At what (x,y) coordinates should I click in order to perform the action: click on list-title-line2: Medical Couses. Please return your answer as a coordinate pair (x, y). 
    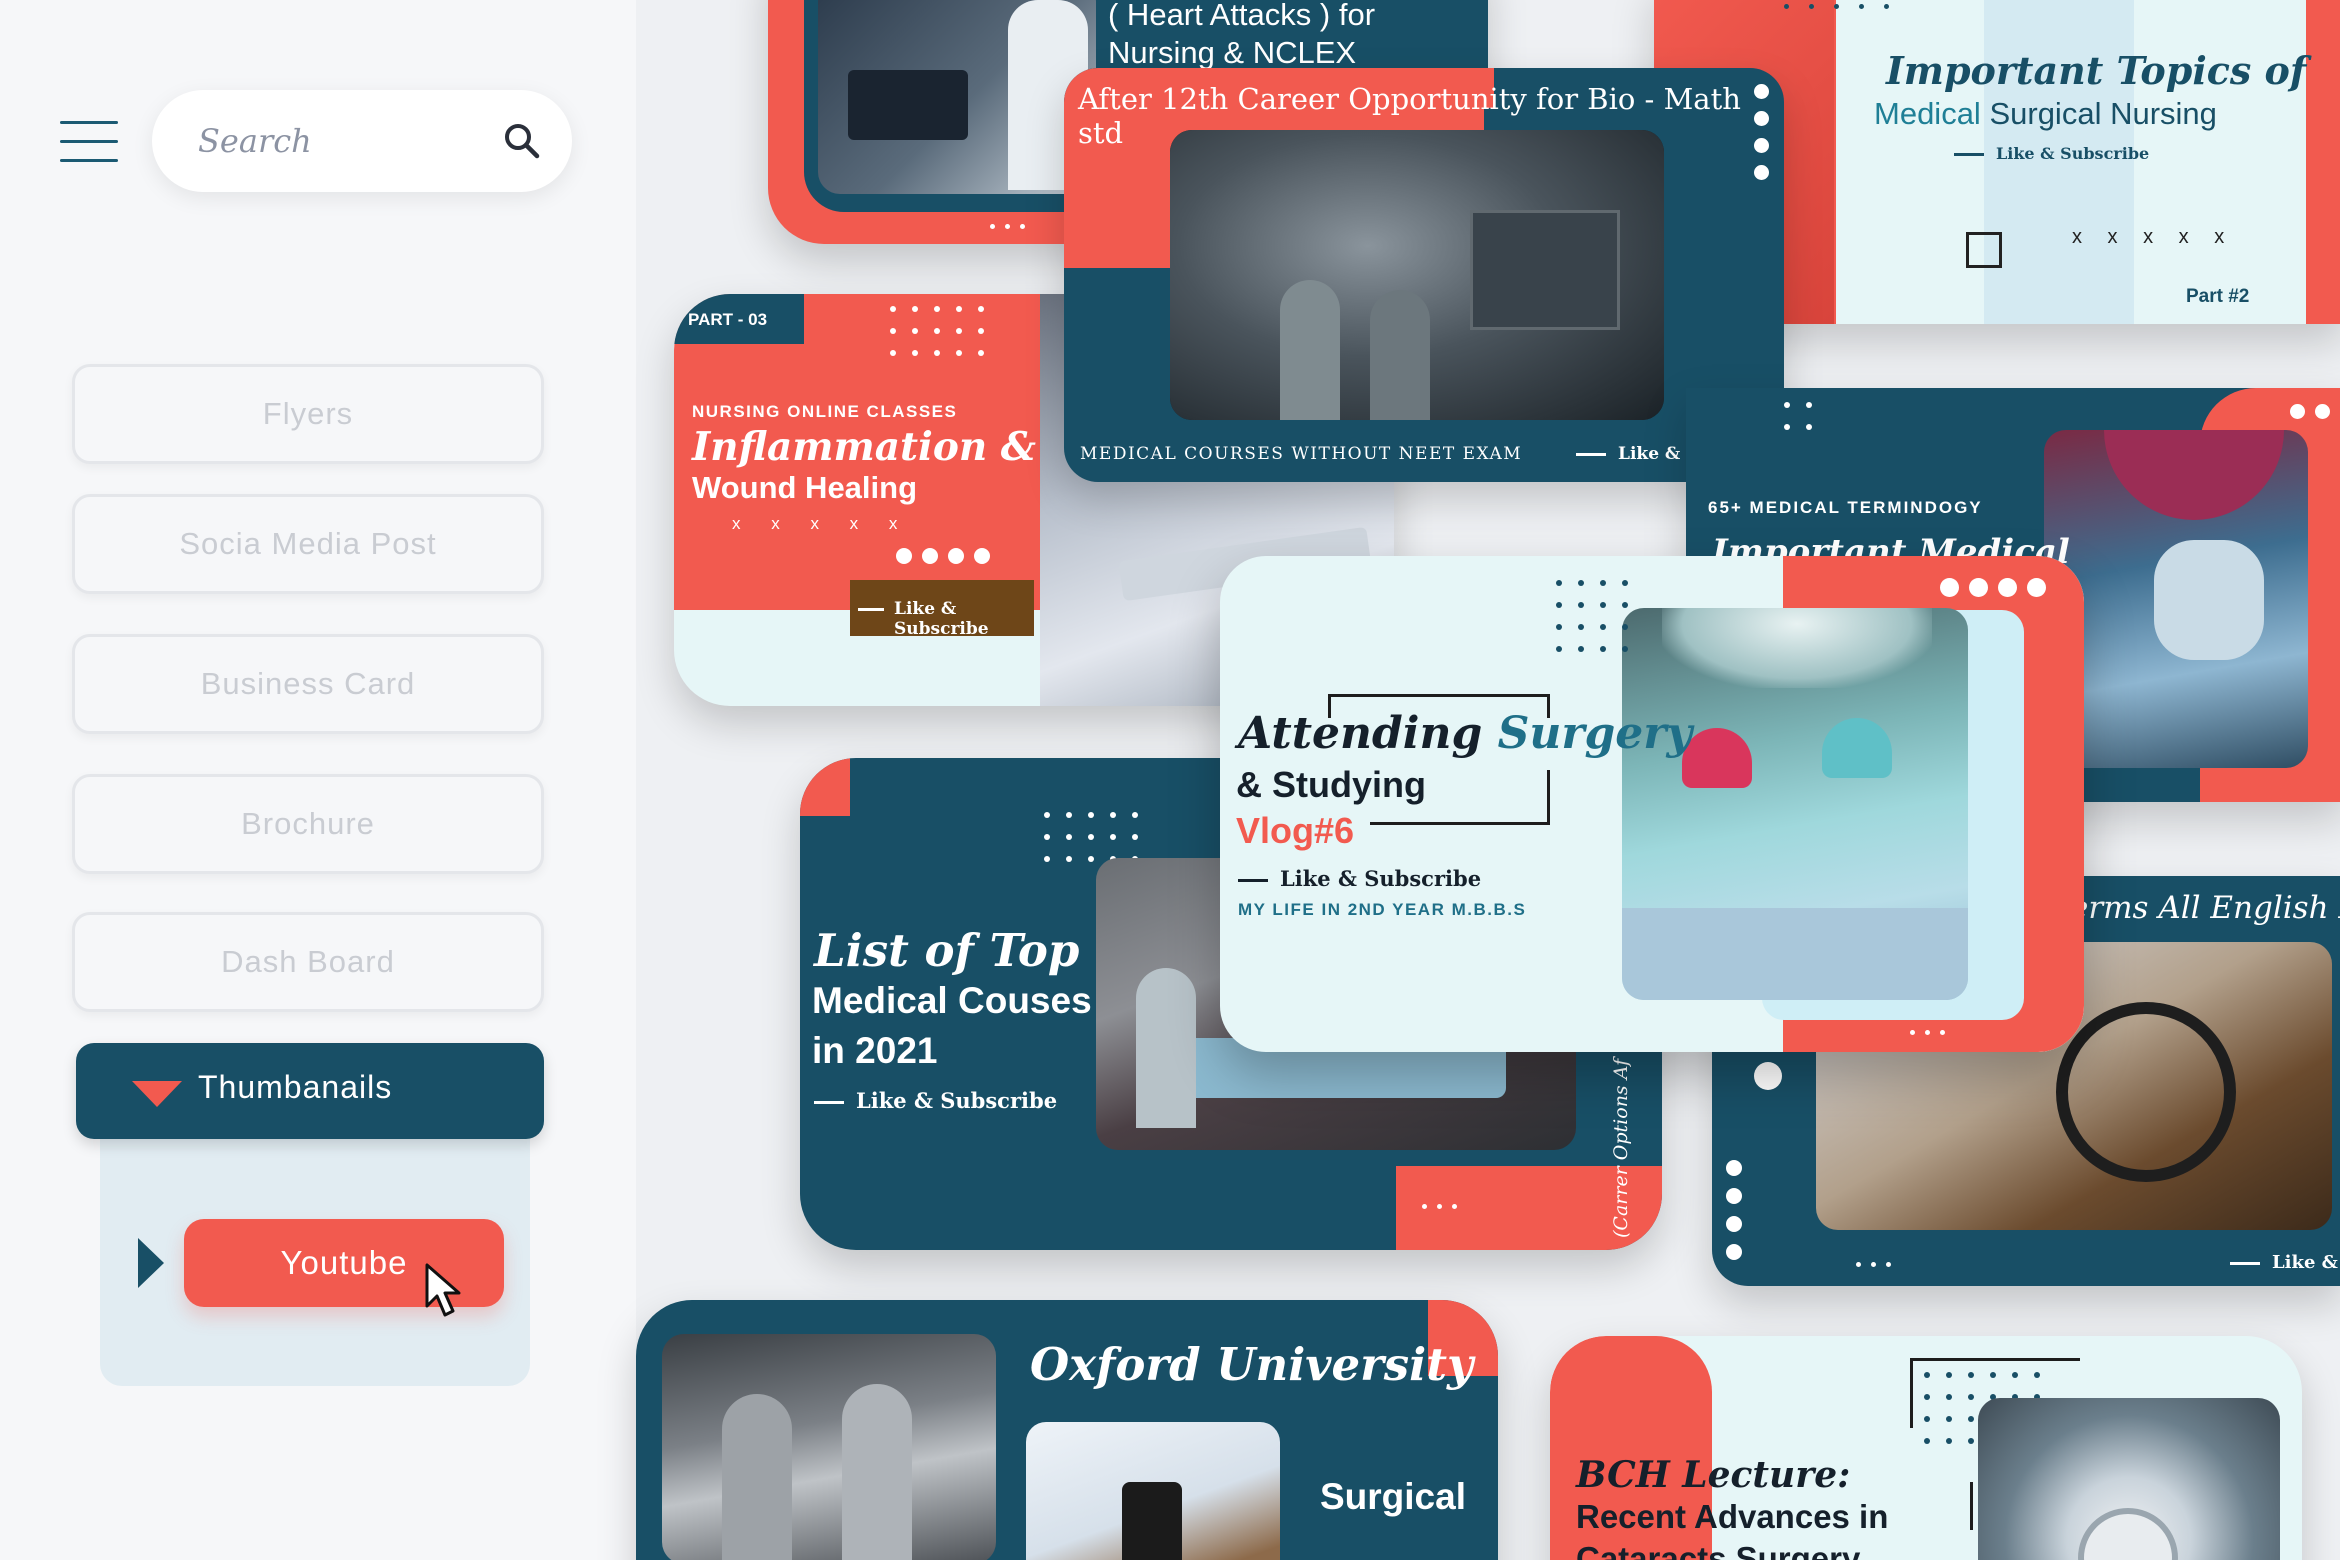
    Looking at the image, I should click on (952, 1000).